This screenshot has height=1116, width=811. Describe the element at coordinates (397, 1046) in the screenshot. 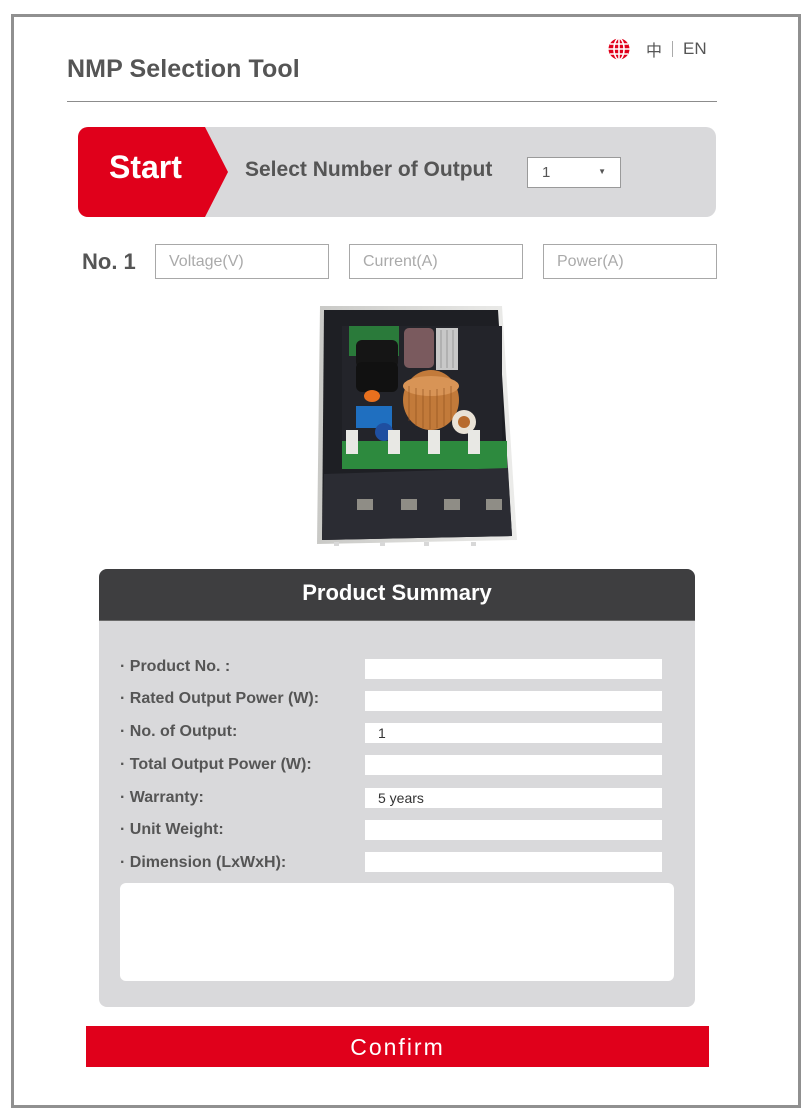

I see `confirm-button: Confirm` at that location.